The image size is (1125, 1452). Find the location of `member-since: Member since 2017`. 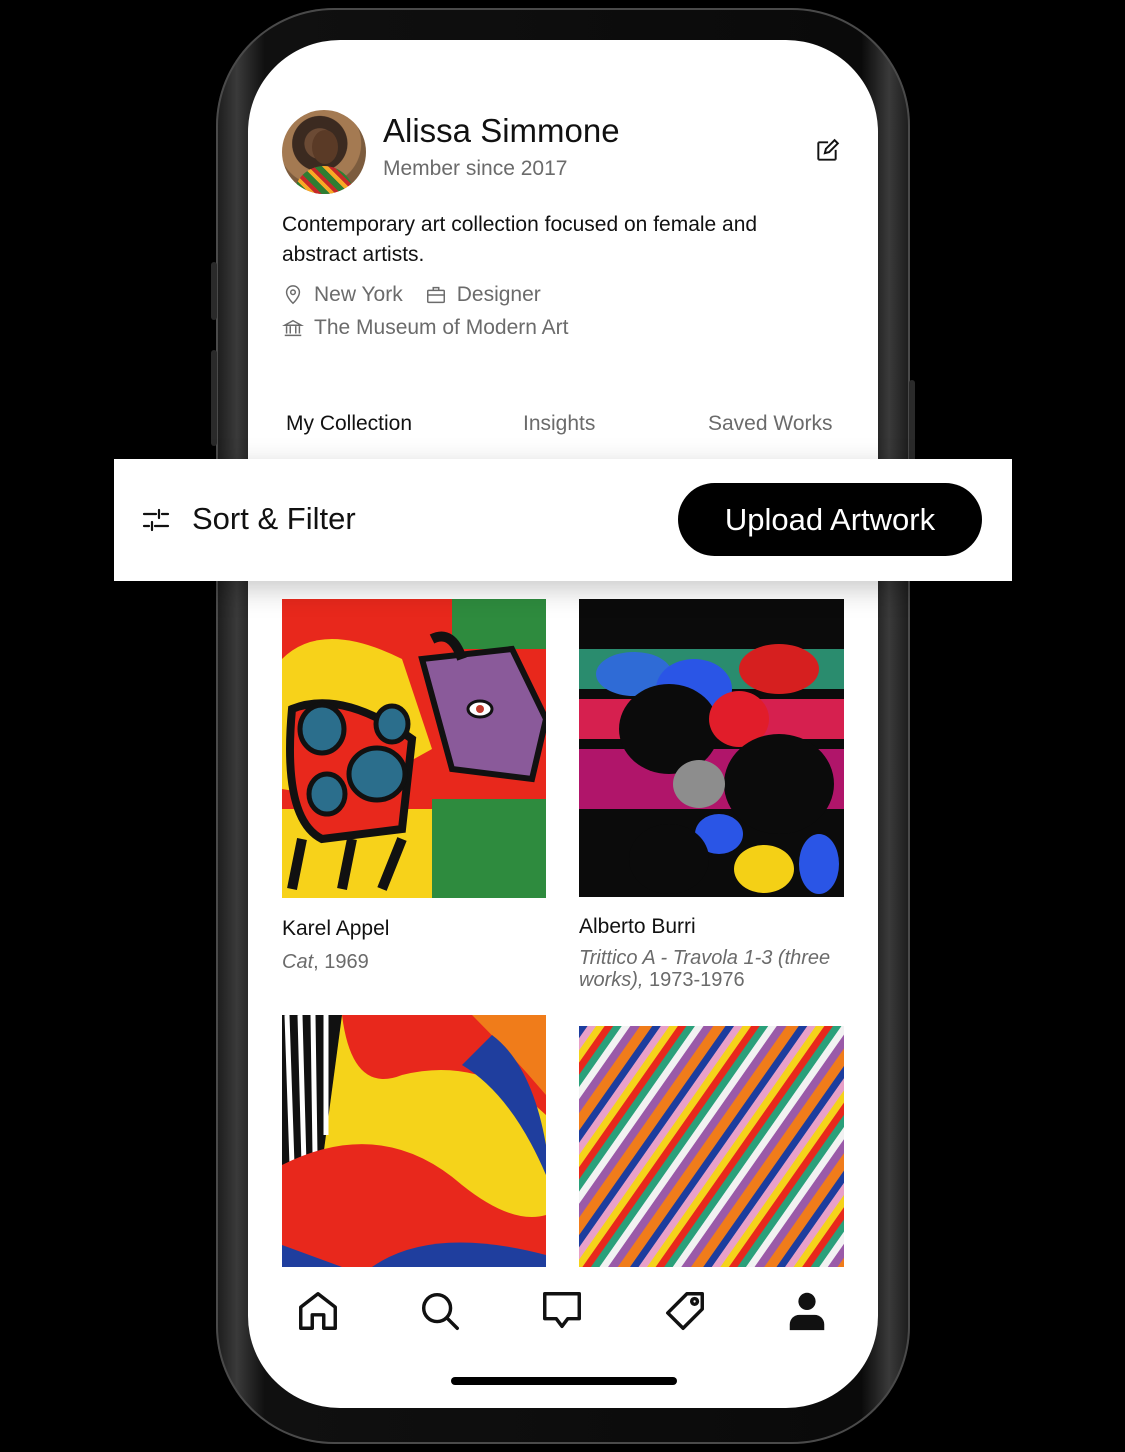

member-since: Member since 2017 is located at coordinates (475, 168).